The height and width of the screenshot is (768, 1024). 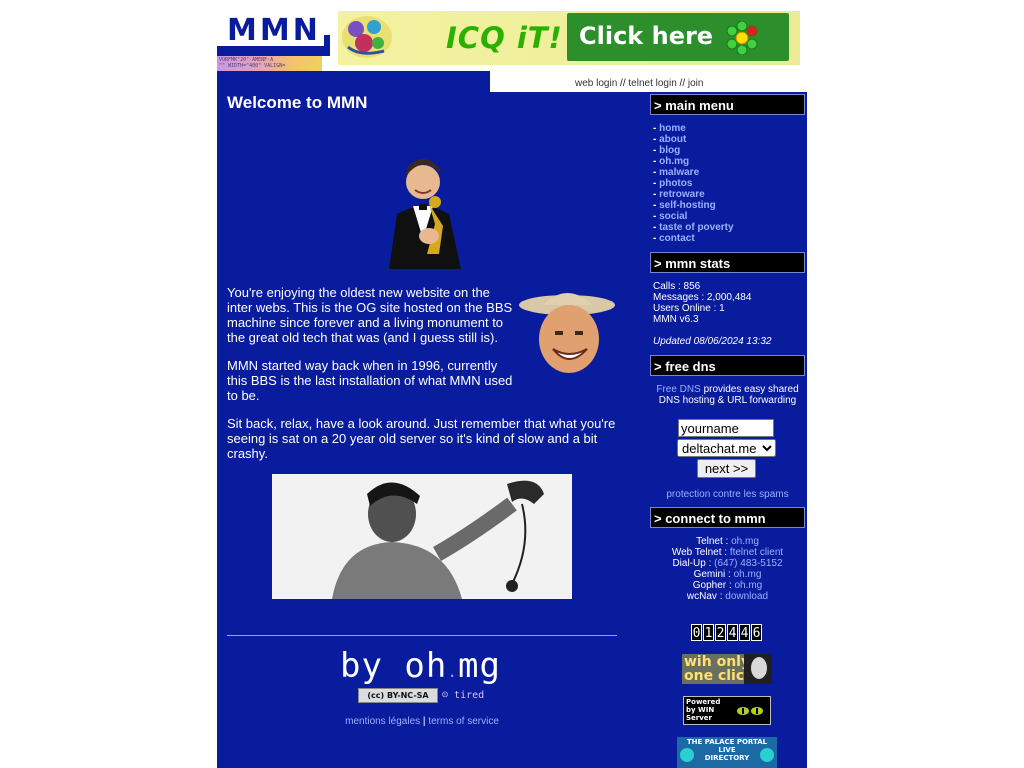 I want to click on connect-label: Telnet :, so click(x=714, y=541).